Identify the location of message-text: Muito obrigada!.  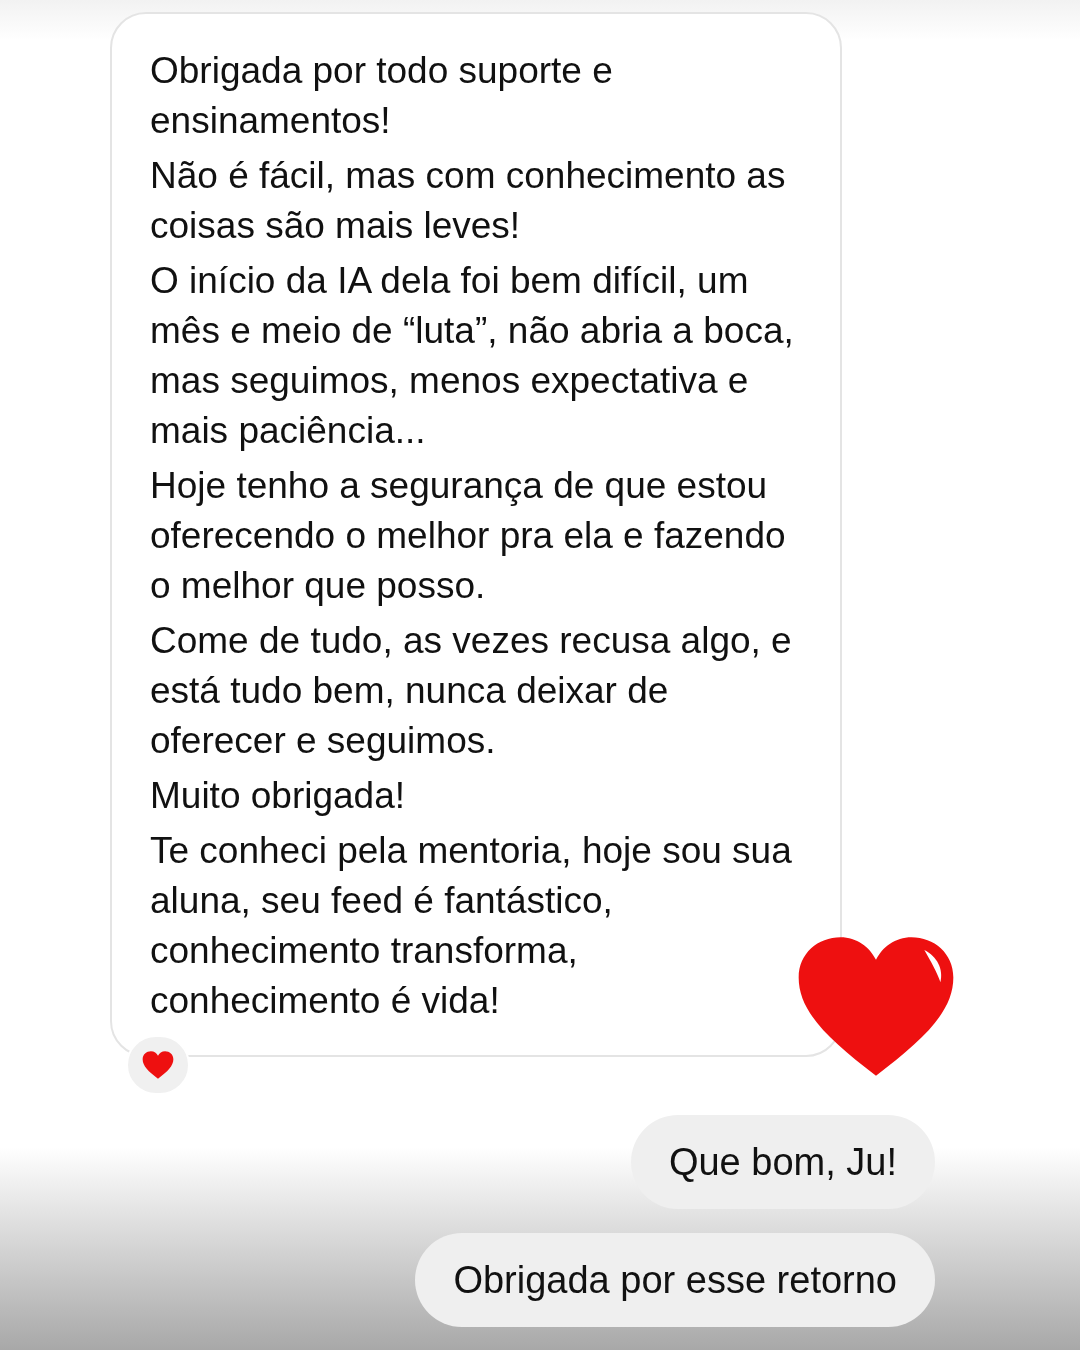
(278, 796).